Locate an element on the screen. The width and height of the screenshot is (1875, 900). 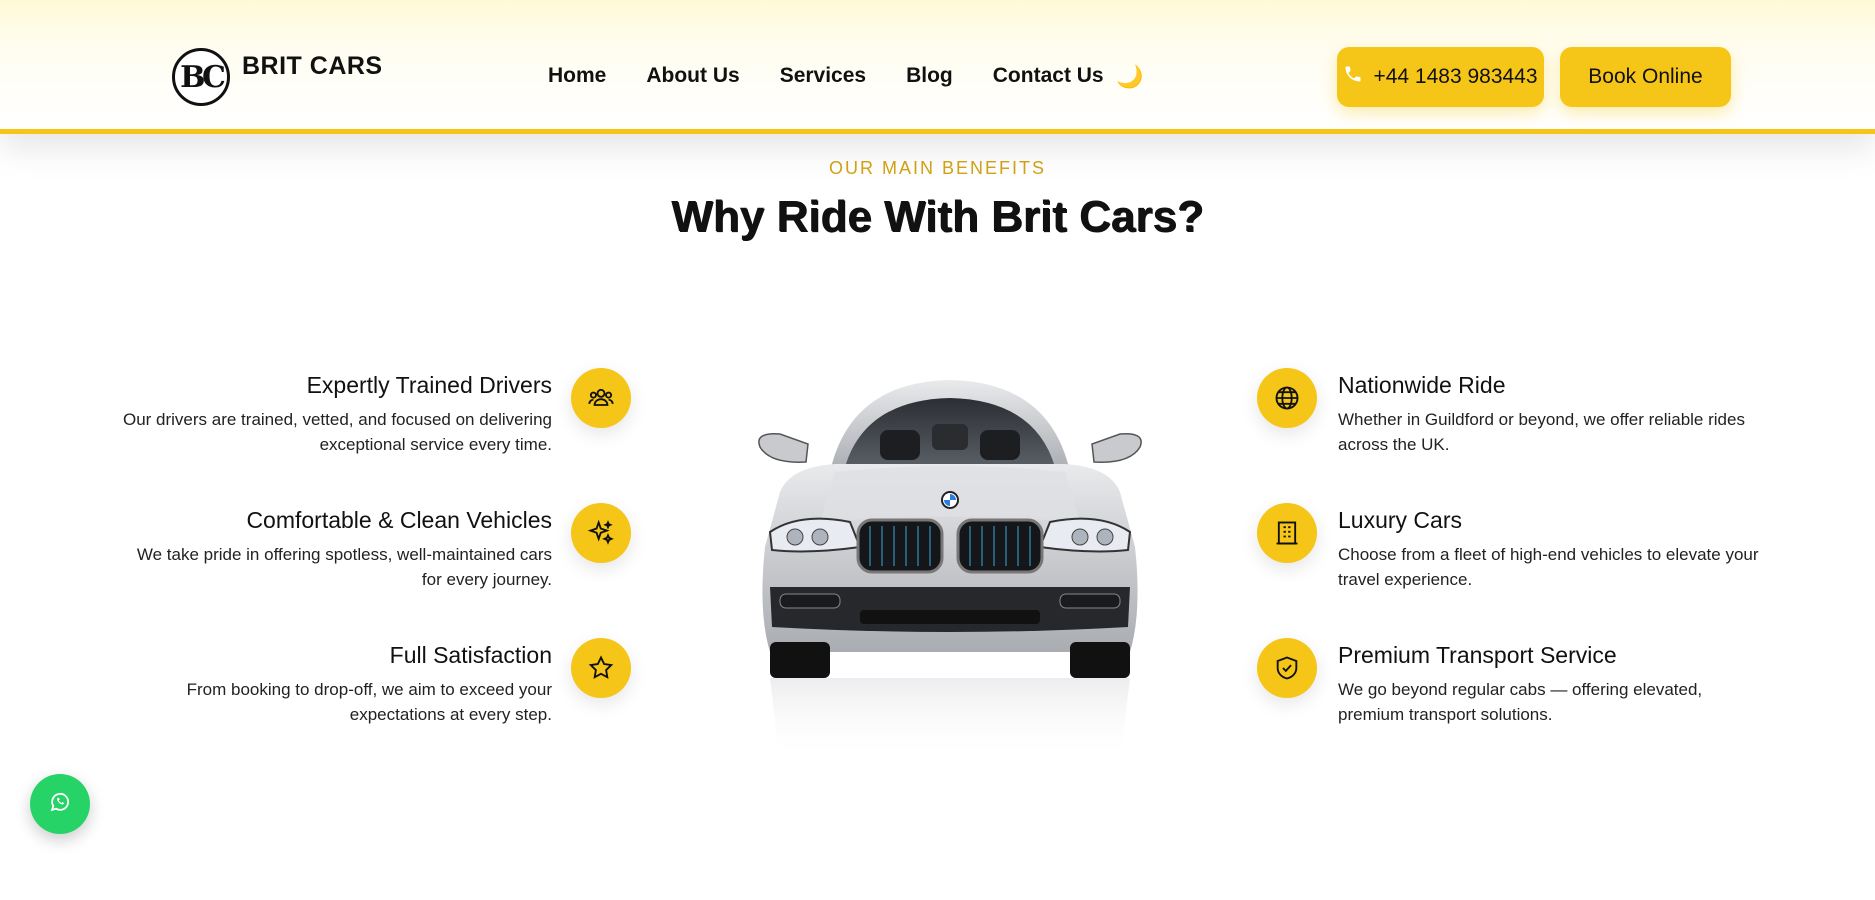
feature-title: Premium Transport Service is located at coordinates (1477, 655).